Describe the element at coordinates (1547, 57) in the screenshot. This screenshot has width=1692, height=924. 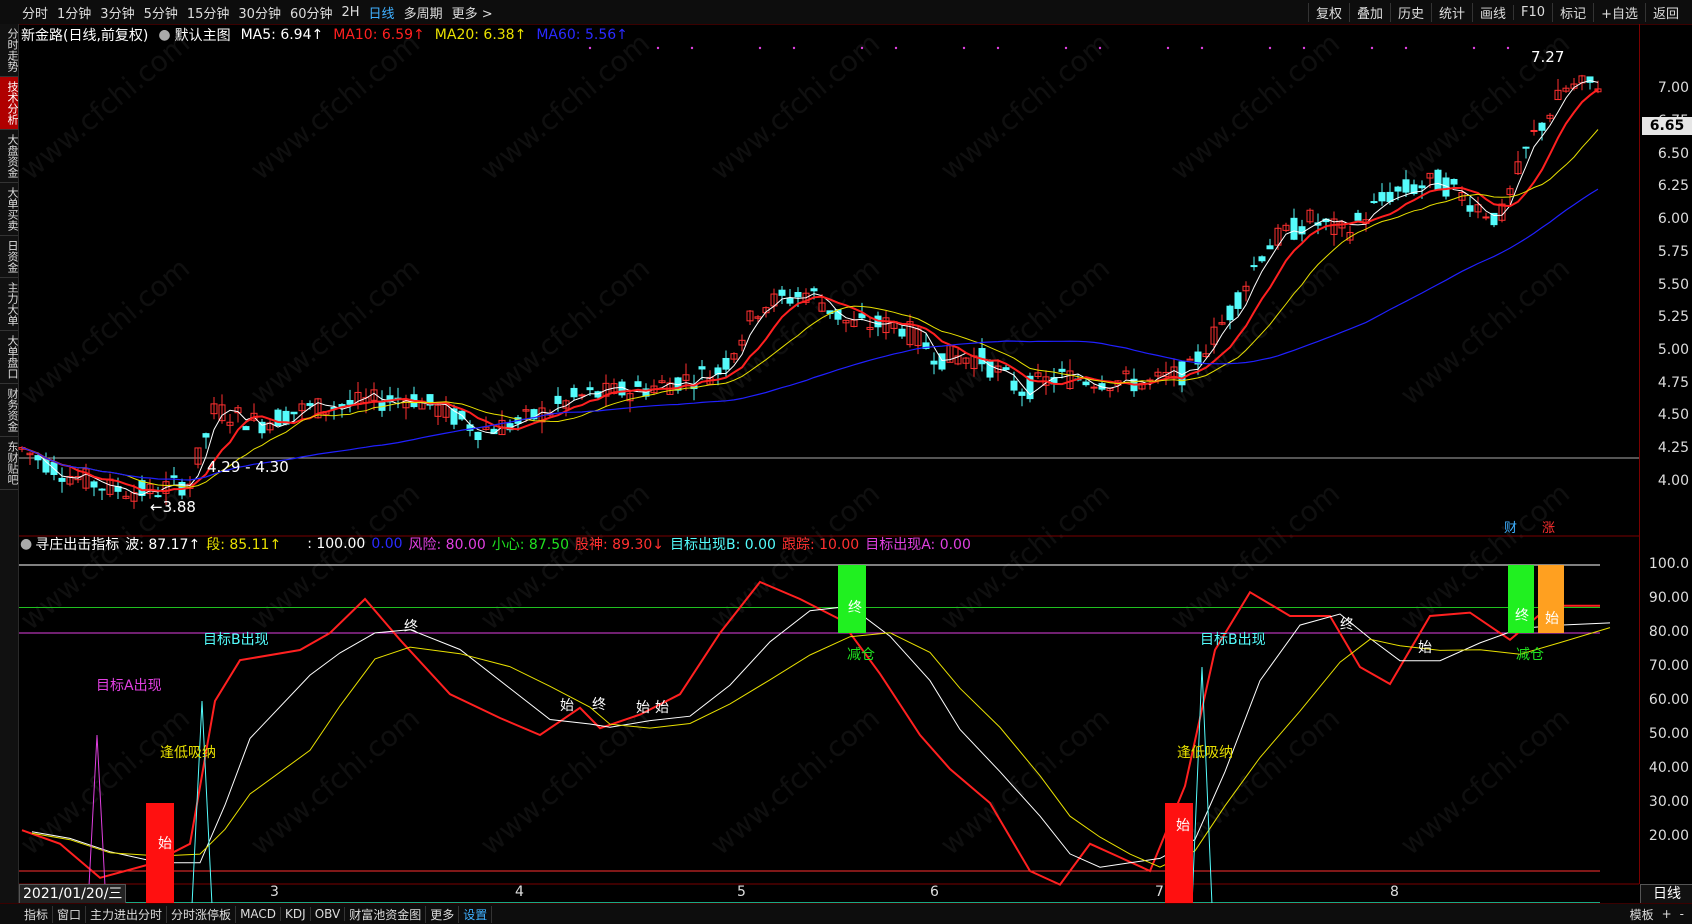
I see `high-price-label: 7.27` at that location.